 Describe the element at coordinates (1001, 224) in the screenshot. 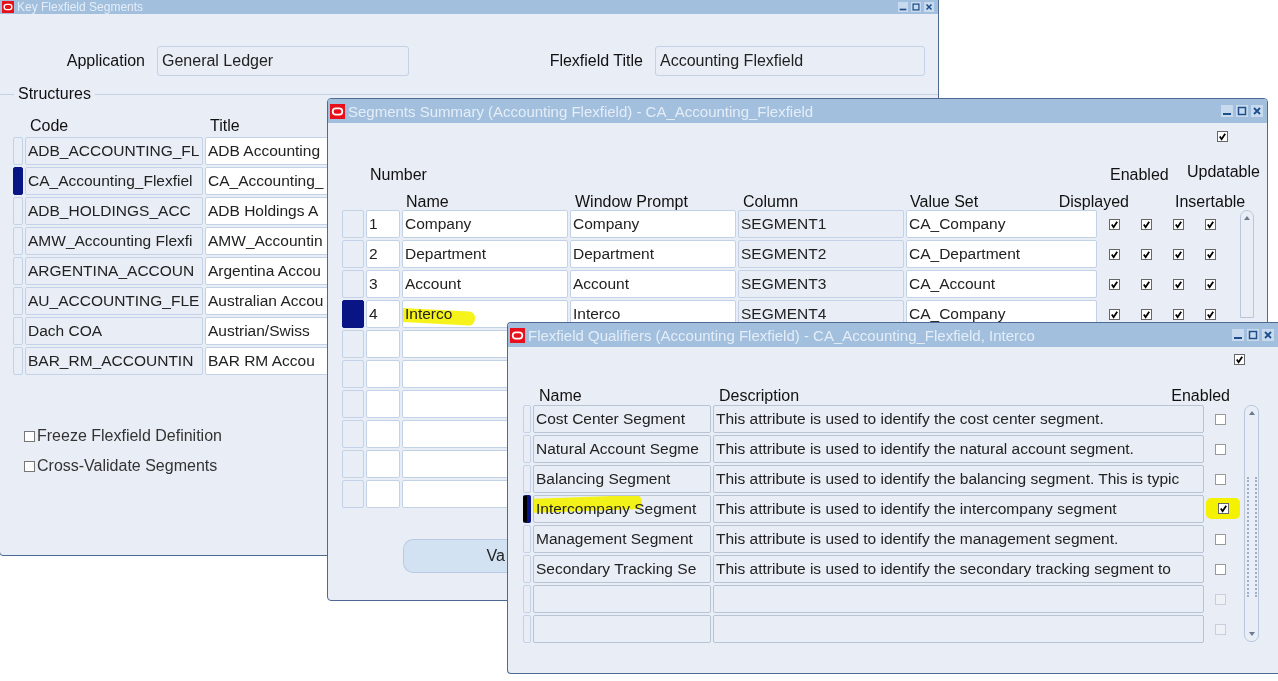

I see `table-cell: CA_Company` at that location.